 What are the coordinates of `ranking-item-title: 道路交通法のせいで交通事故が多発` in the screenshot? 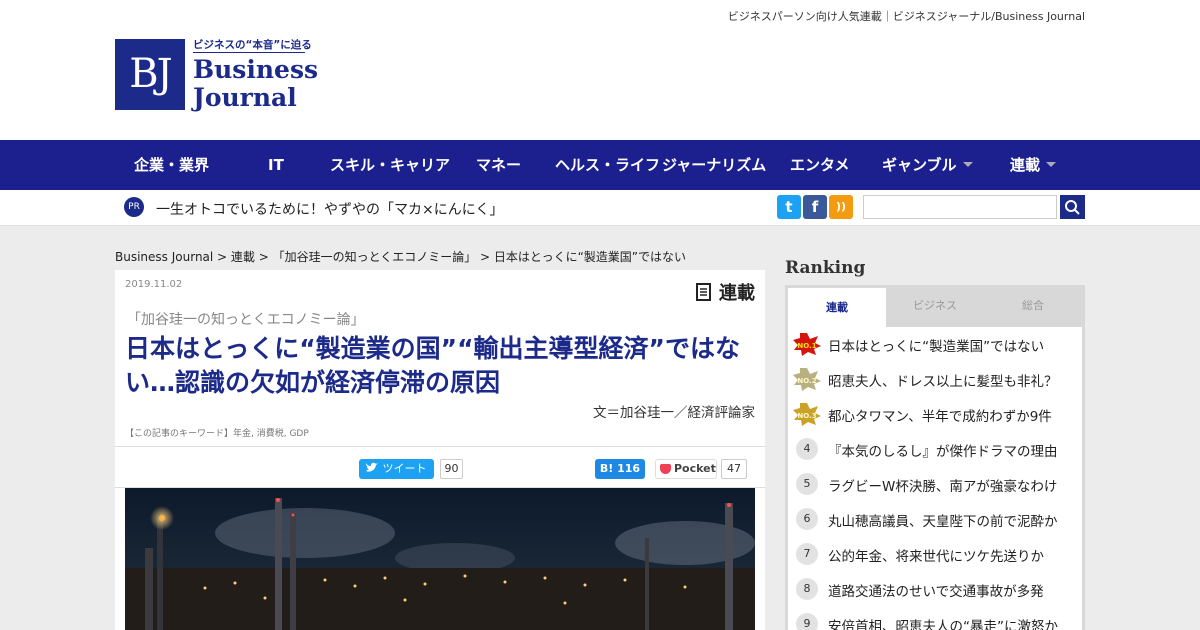 It's located at (936, 592).